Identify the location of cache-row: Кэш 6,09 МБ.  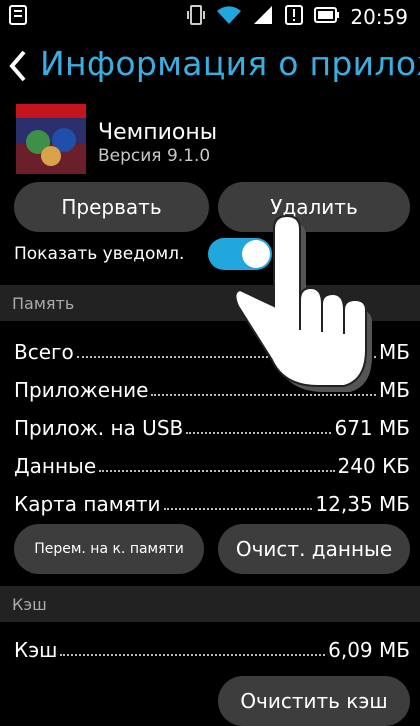
(212, 646).